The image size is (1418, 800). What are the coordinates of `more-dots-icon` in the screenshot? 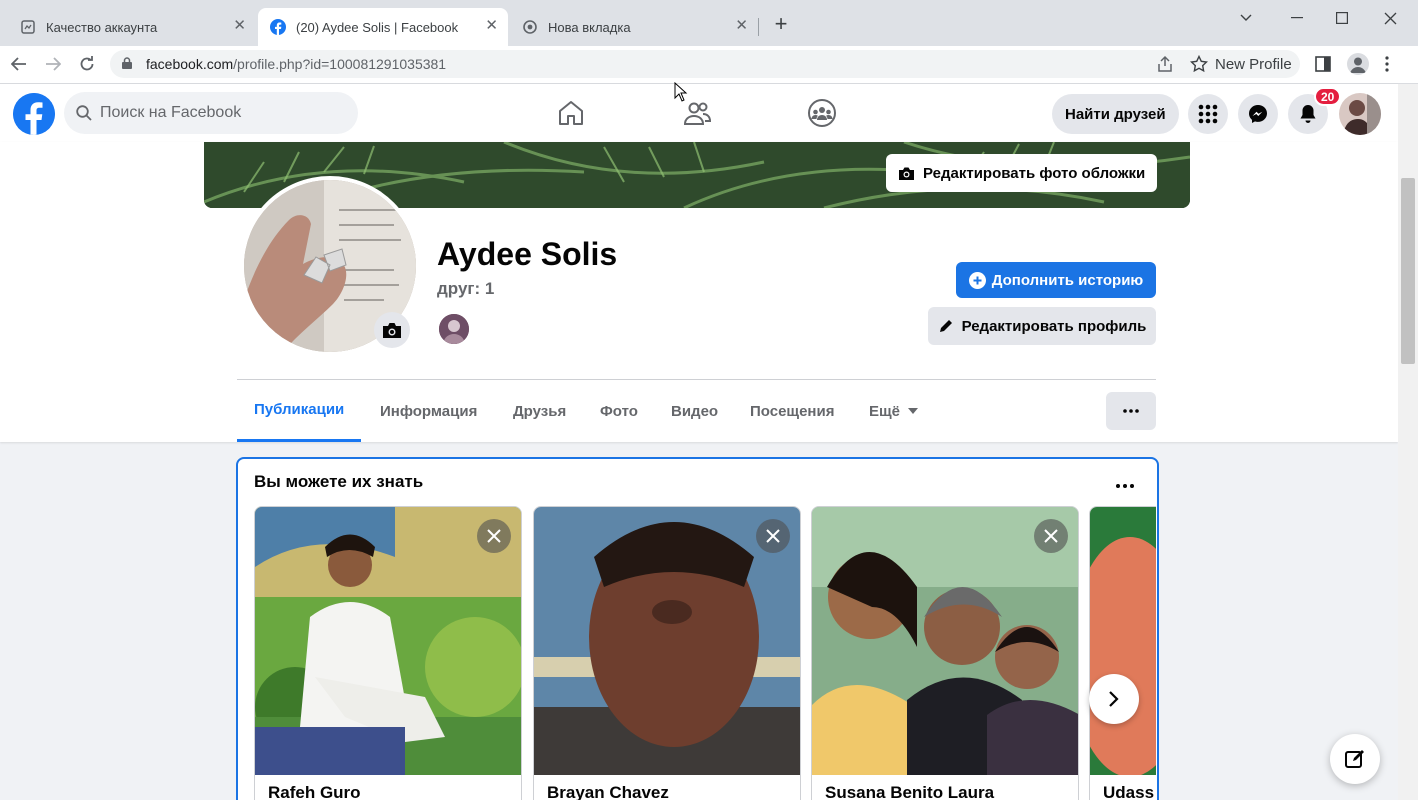 It's located at (1131, 411).